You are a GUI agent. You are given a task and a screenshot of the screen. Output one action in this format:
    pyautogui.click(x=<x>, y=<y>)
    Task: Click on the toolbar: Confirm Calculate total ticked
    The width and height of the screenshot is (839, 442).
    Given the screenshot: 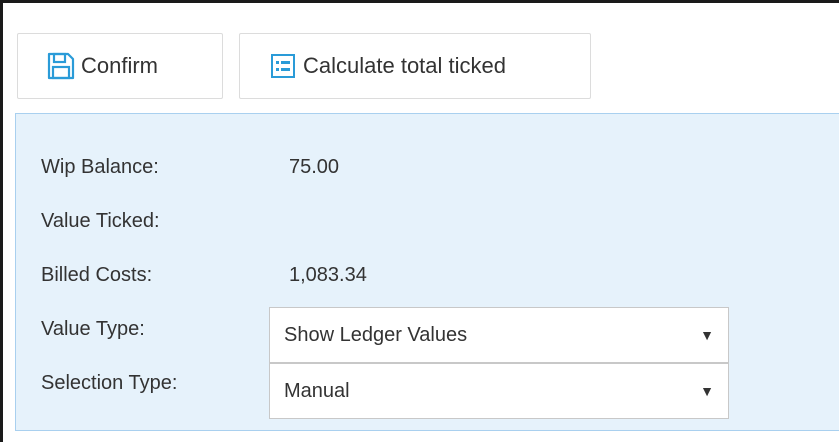 What is the action you would take?
    pyautogui.click(x=304, y=66)
    